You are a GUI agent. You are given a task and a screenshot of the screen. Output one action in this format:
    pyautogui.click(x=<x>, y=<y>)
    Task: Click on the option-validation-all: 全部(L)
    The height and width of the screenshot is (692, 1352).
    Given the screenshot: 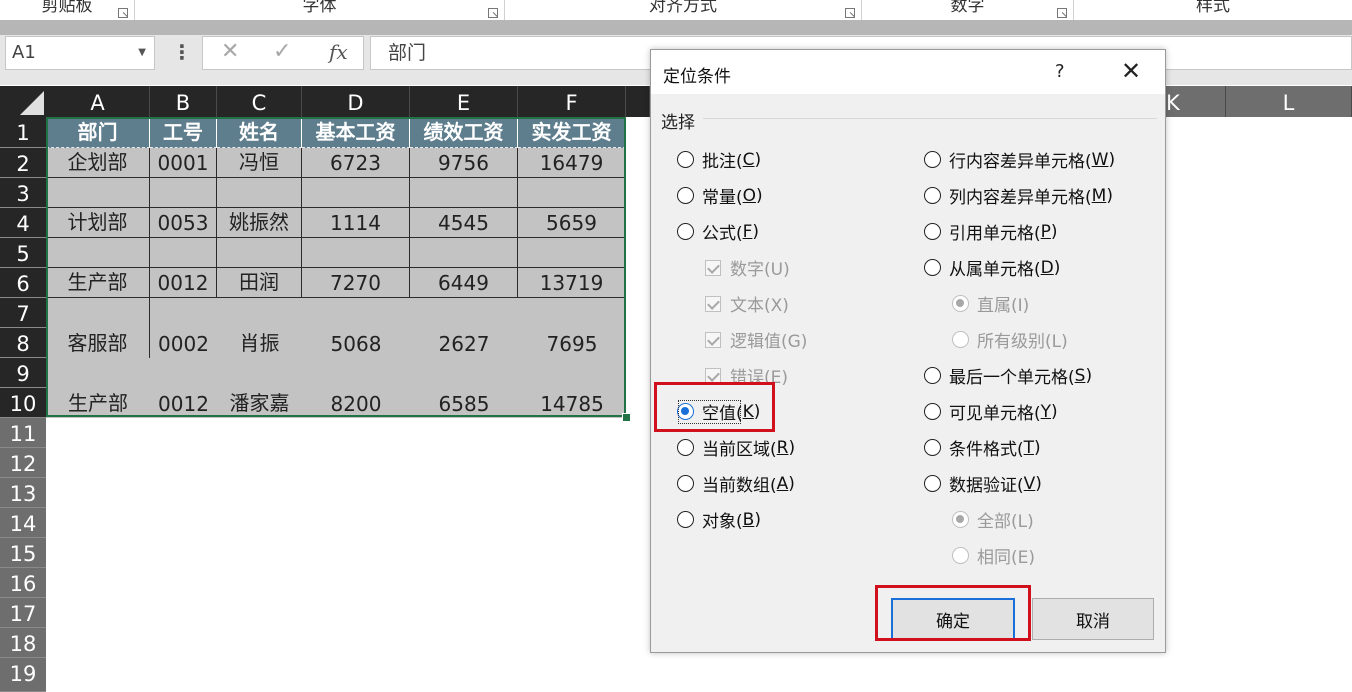 What is the action you would take?
    pyautogui.click(x=993, y=519)
    